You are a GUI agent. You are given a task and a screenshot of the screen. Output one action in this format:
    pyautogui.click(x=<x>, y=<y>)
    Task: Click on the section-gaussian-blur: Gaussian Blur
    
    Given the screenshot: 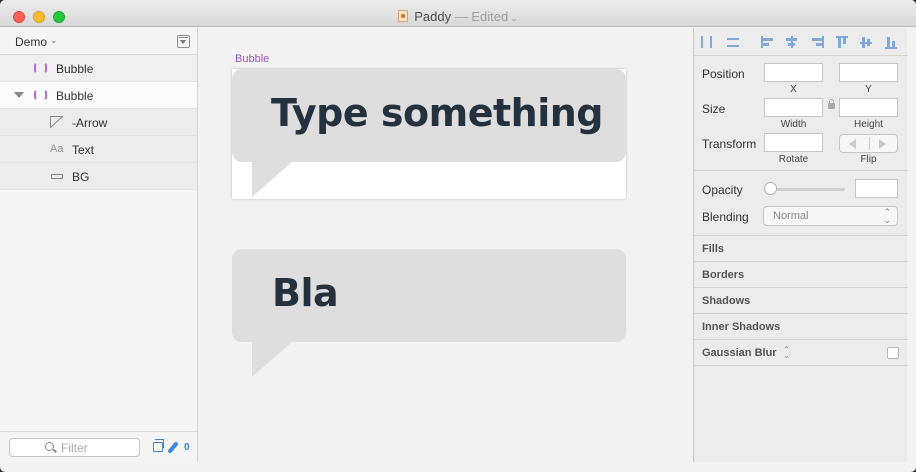 What is the action you would take?
    pyautogui.click(x=739, y=353)
    